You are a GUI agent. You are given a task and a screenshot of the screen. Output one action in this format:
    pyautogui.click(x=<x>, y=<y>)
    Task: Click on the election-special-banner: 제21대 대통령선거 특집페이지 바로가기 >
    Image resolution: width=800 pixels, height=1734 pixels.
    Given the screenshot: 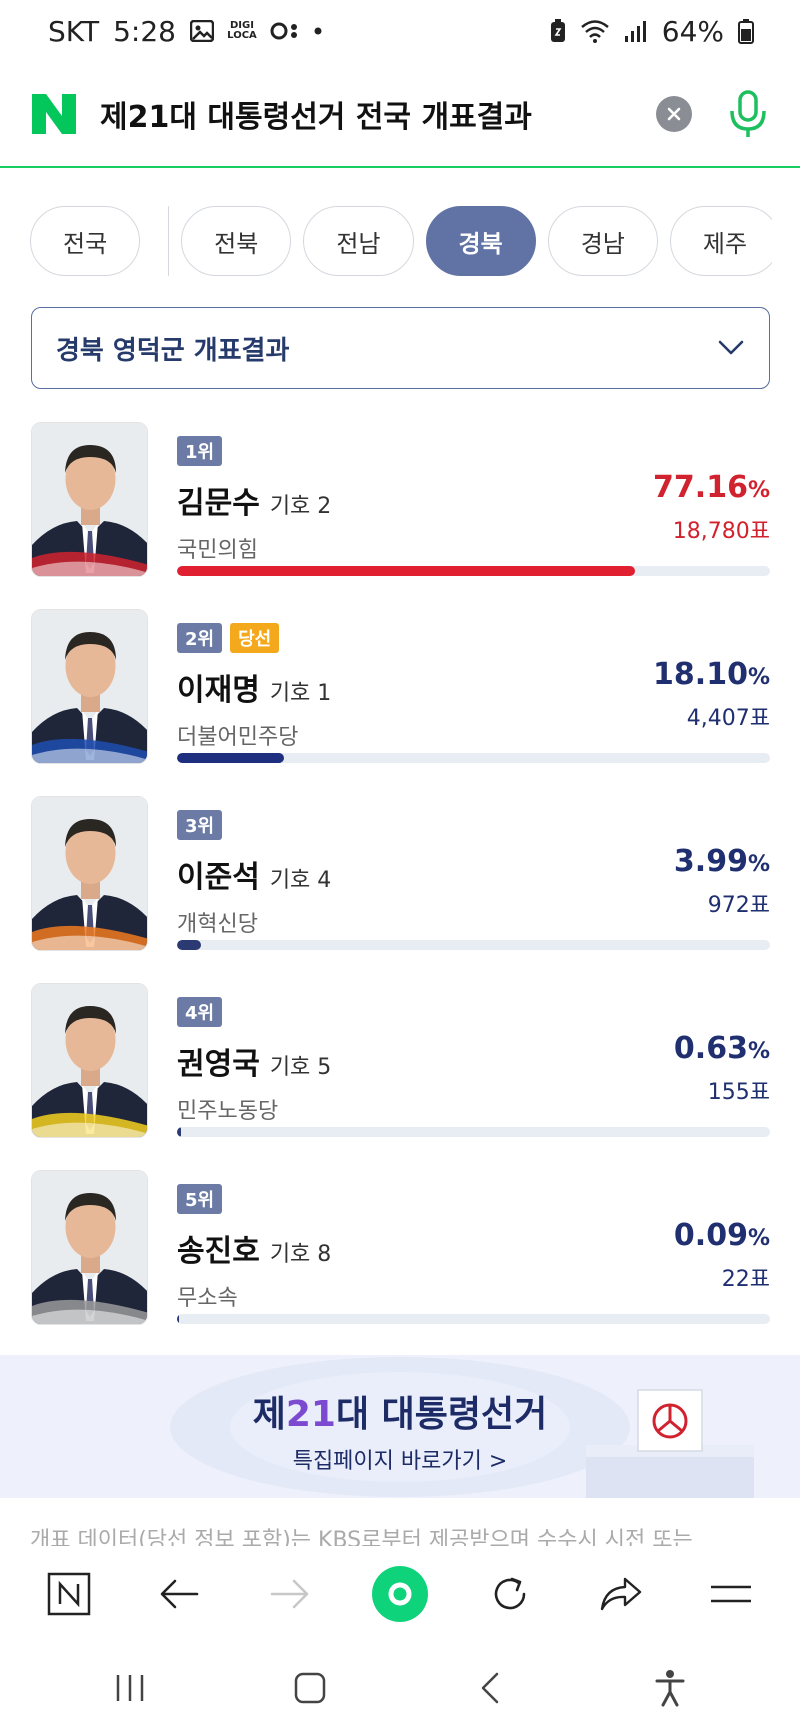 What is the action you would take?
    pyautogui.click(x=400, y=1426)
    